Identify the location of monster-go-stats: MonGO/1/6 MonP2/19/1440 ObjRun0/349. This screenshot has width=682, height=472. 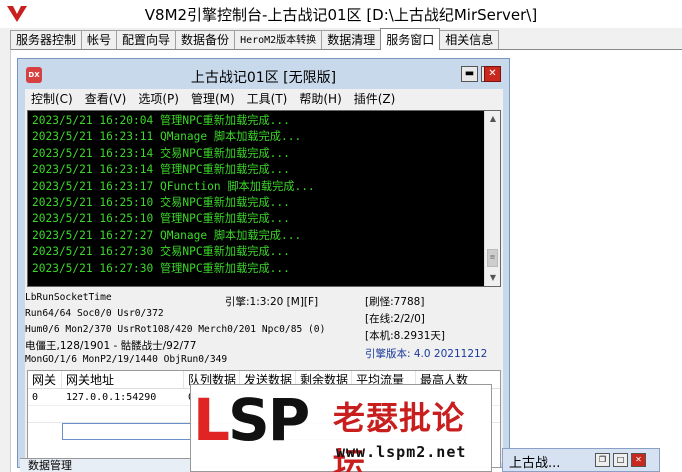
(126, 359).